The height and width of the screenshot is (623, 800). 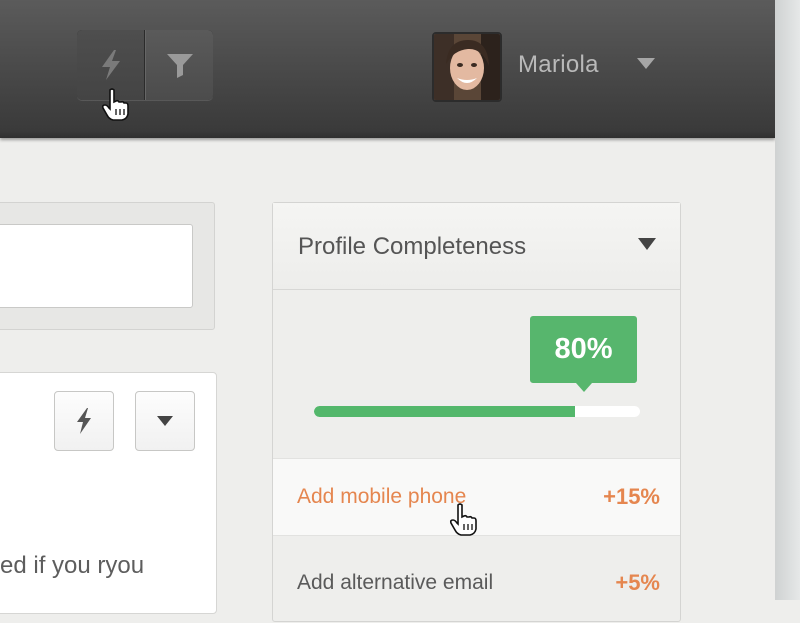 I want to click on filter-icon, so click(x=179, y=66).